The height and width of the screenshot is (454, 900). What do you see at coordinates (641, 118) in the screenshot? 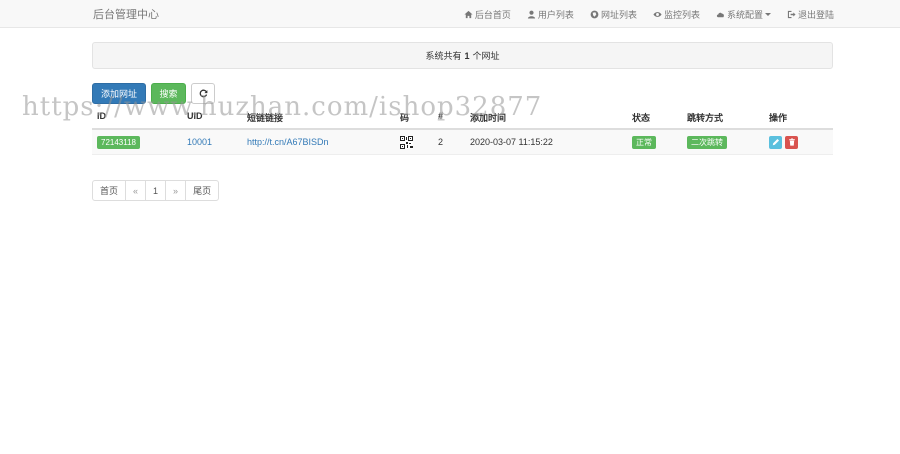
I see `header-status: 状态` at bounding box center [641, 118].